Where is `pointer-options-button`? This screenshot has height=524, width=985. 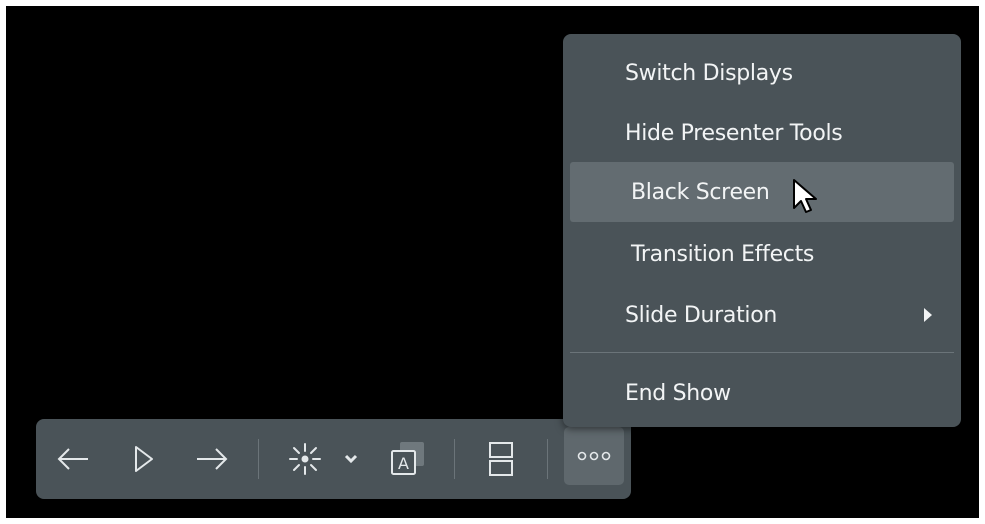
pointer-options-button is located at coordinates (351, 459).